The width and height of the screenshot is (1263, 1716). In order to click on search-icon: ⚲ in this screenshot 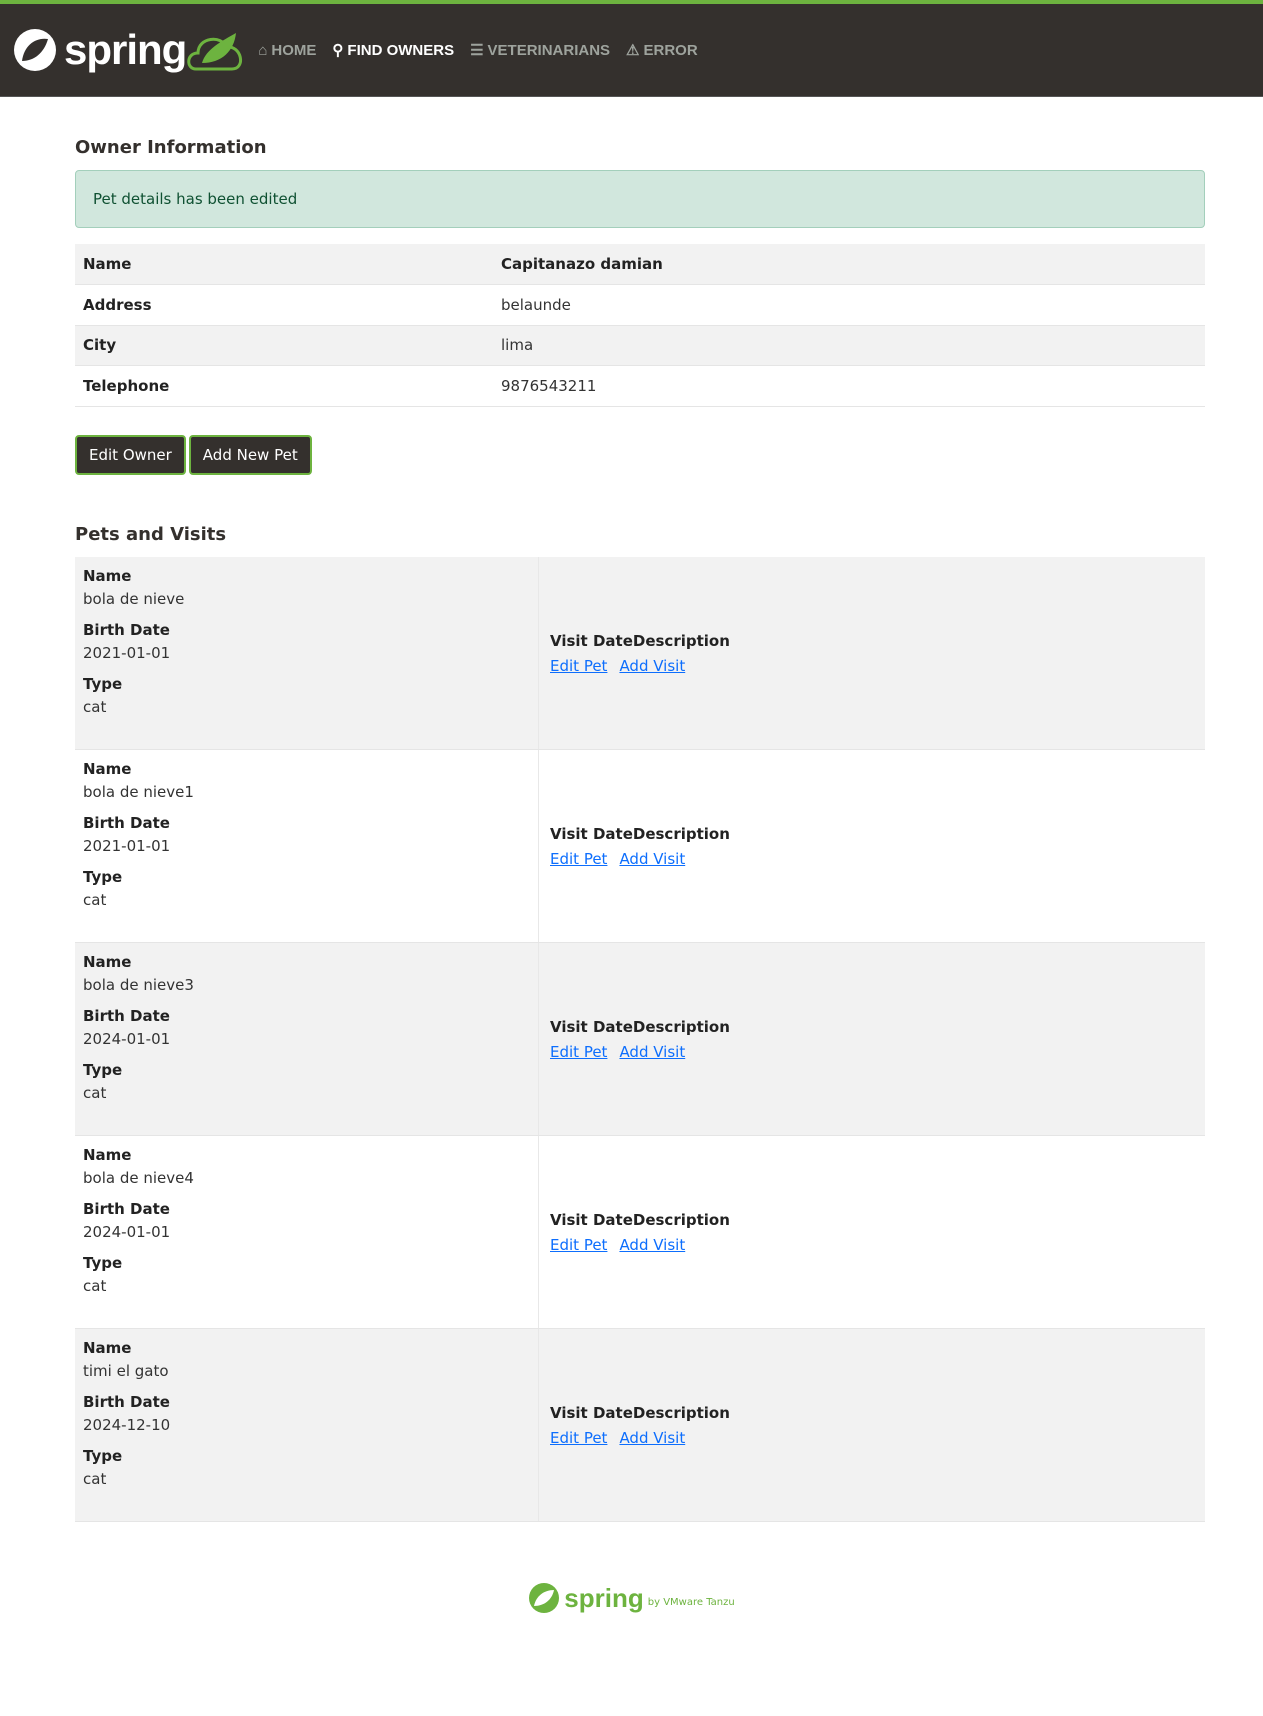, I will do `click(338, 50)`.